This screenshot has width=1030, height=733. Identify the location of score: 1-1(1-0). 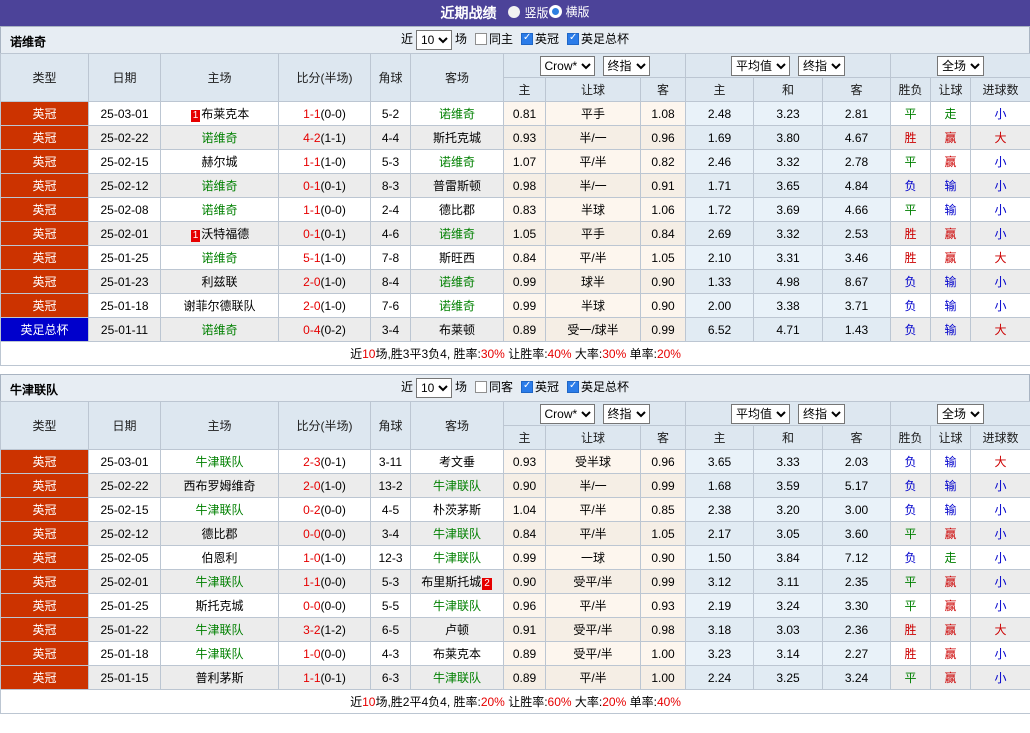
(324, 161).